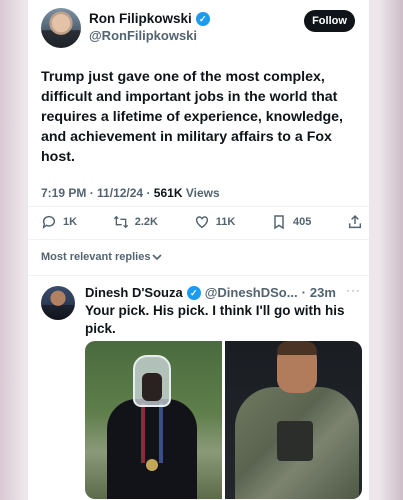 The height and width of the screenshot is (500, 403). I want to click on repost-button: 2.2K, so click(135, 222).